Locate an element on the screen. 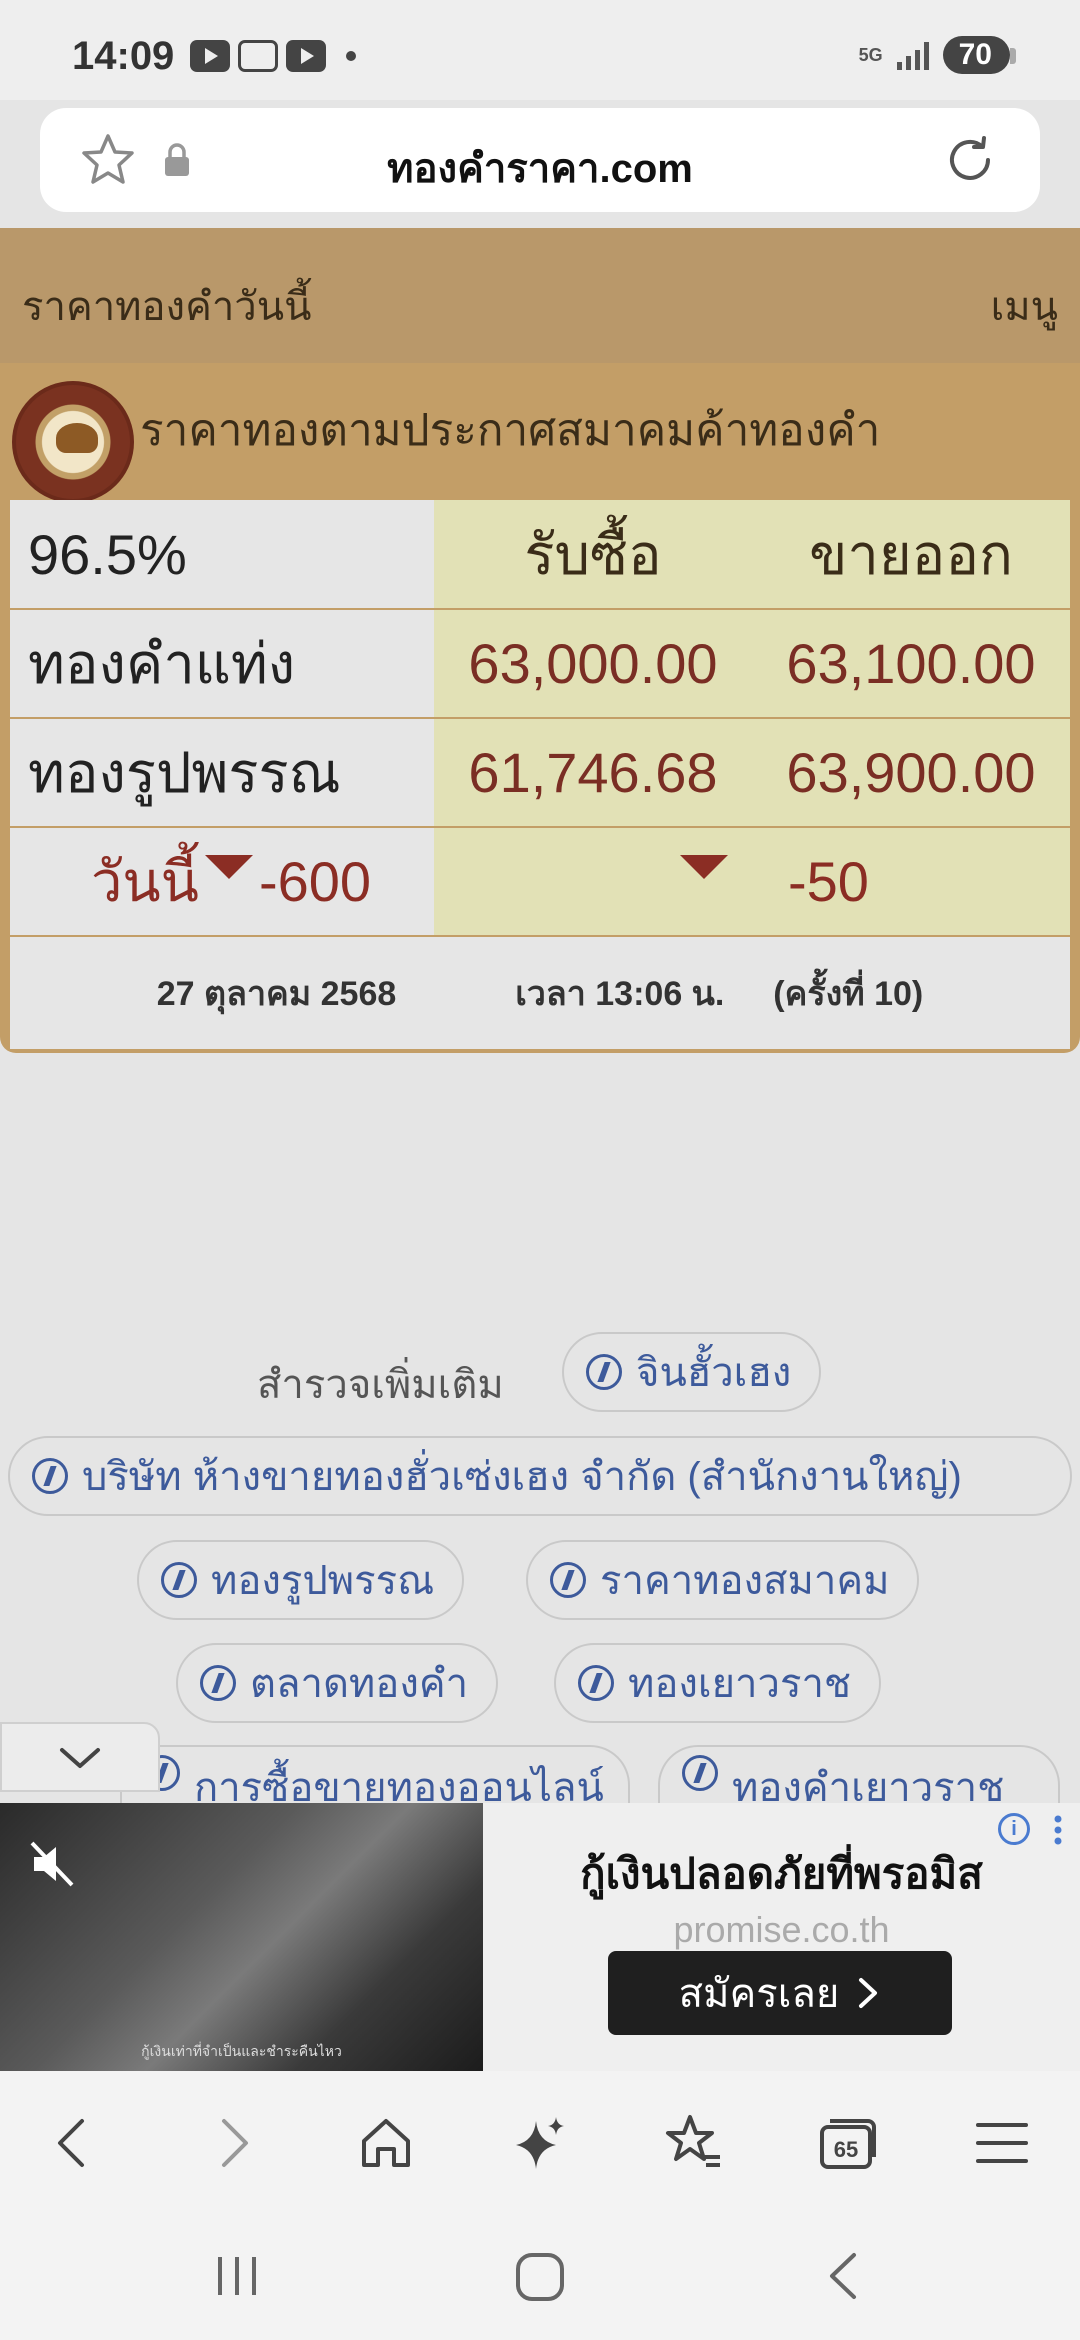 The width and height of the screenshot is (1080, 2340). ad-signup-button: สมัครเลย is located at coordinates (780, 1993).